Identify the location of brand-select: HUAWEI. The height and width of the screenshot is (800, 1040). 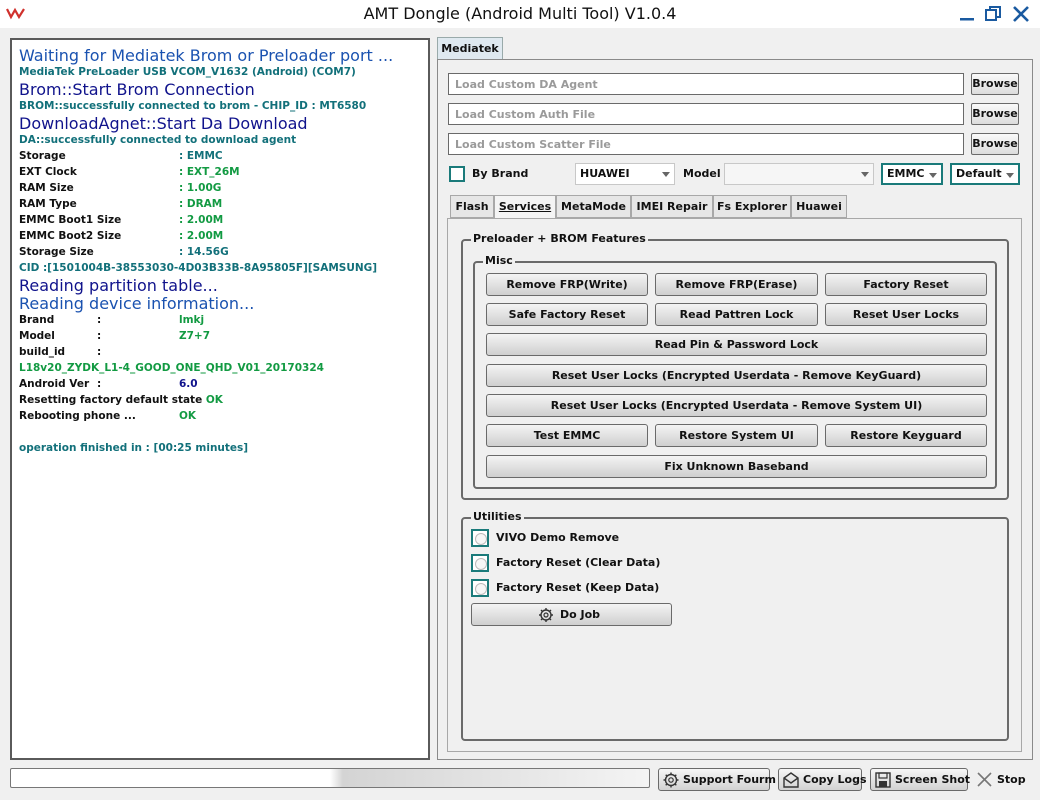
(625, 174).